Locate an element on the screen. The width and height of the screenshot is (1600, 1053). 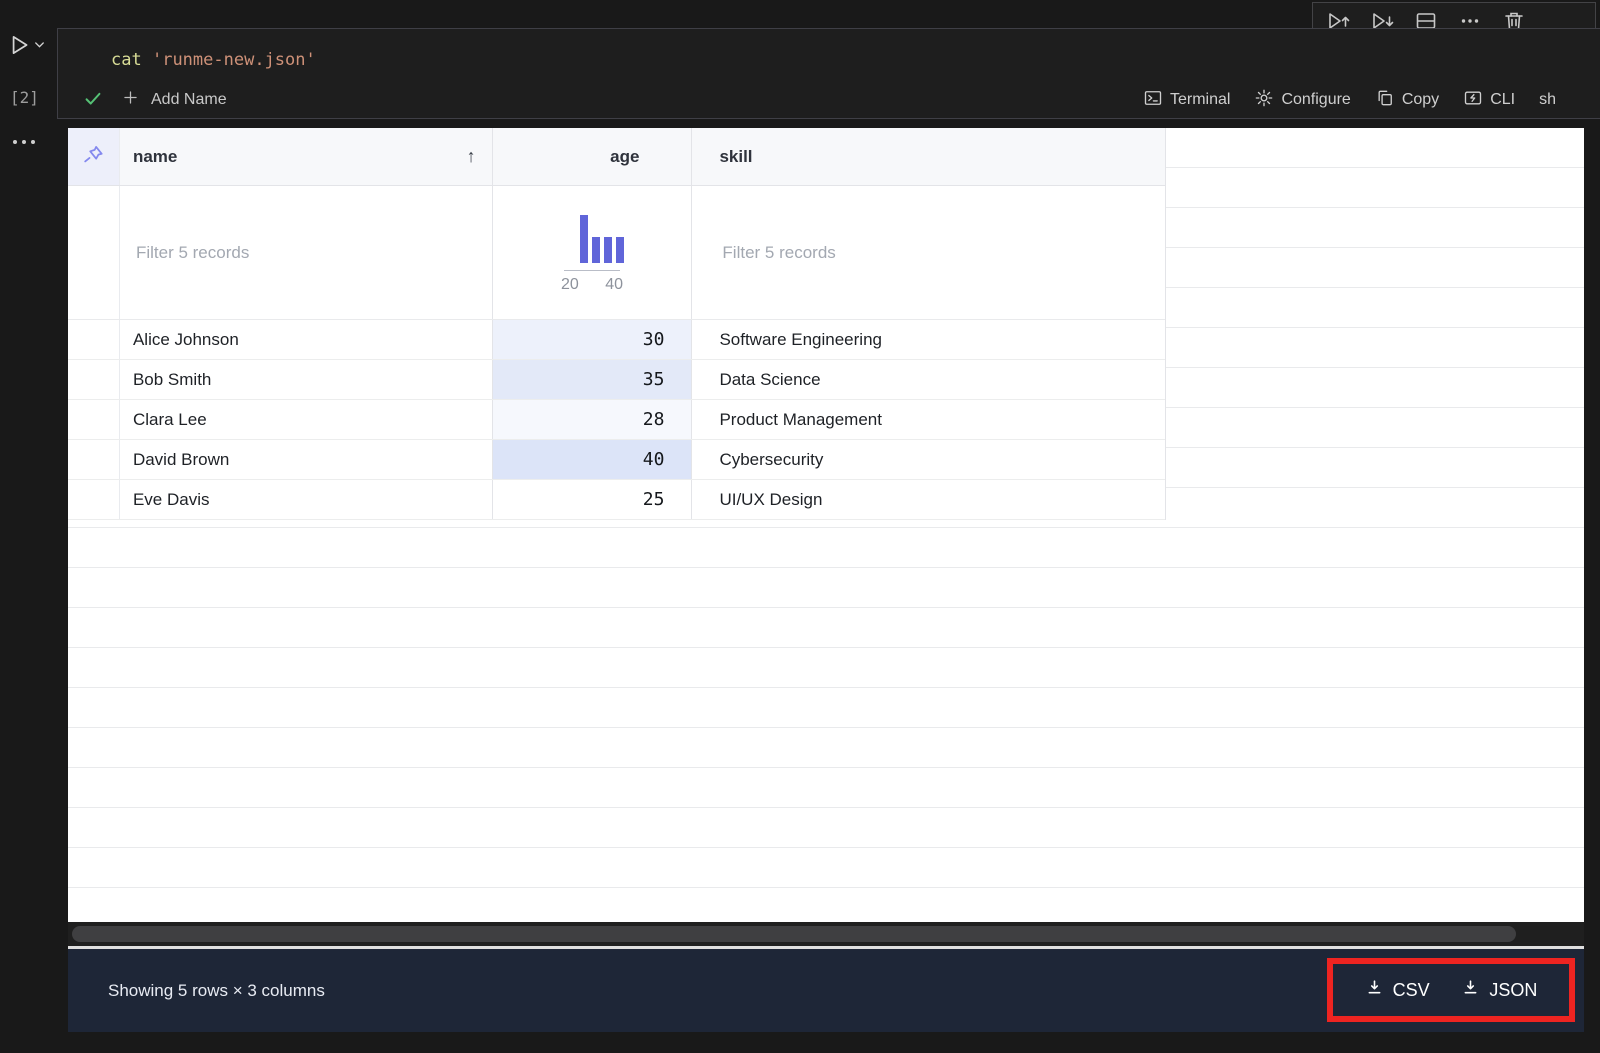
table-row: Clara Lee 28 Product Management is located at coordinates (616, 420).